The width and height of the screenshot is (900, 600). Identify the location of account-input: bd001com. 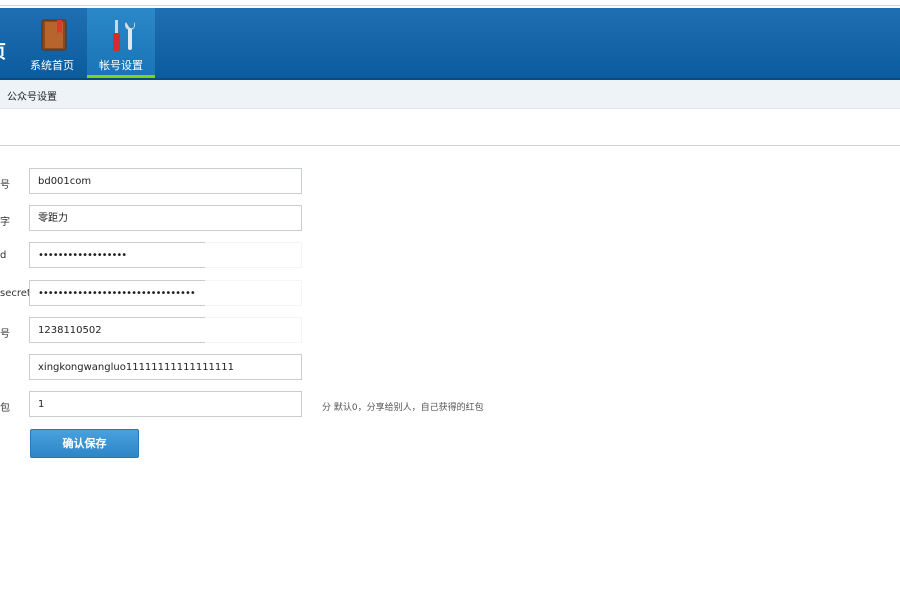
(165, 181).